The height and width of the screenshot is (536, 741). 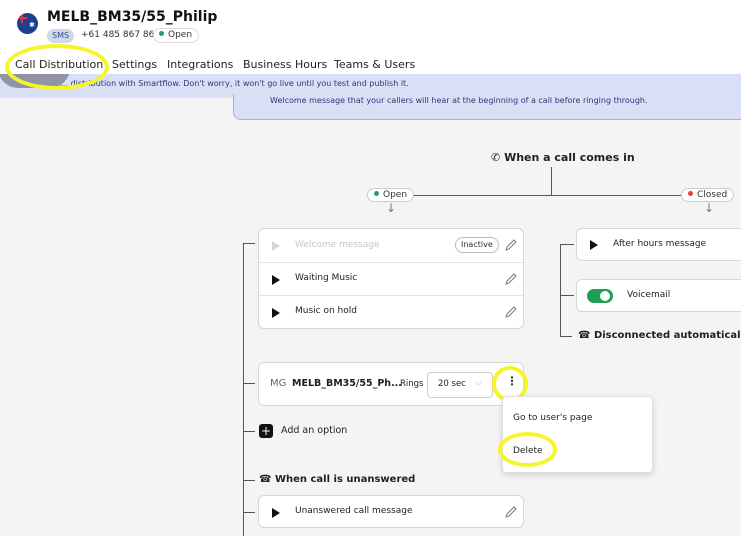 What do you see at coordinates (243, 389) in the screenshot?
I see `open-branch-line` at bounding box center [243, 389].